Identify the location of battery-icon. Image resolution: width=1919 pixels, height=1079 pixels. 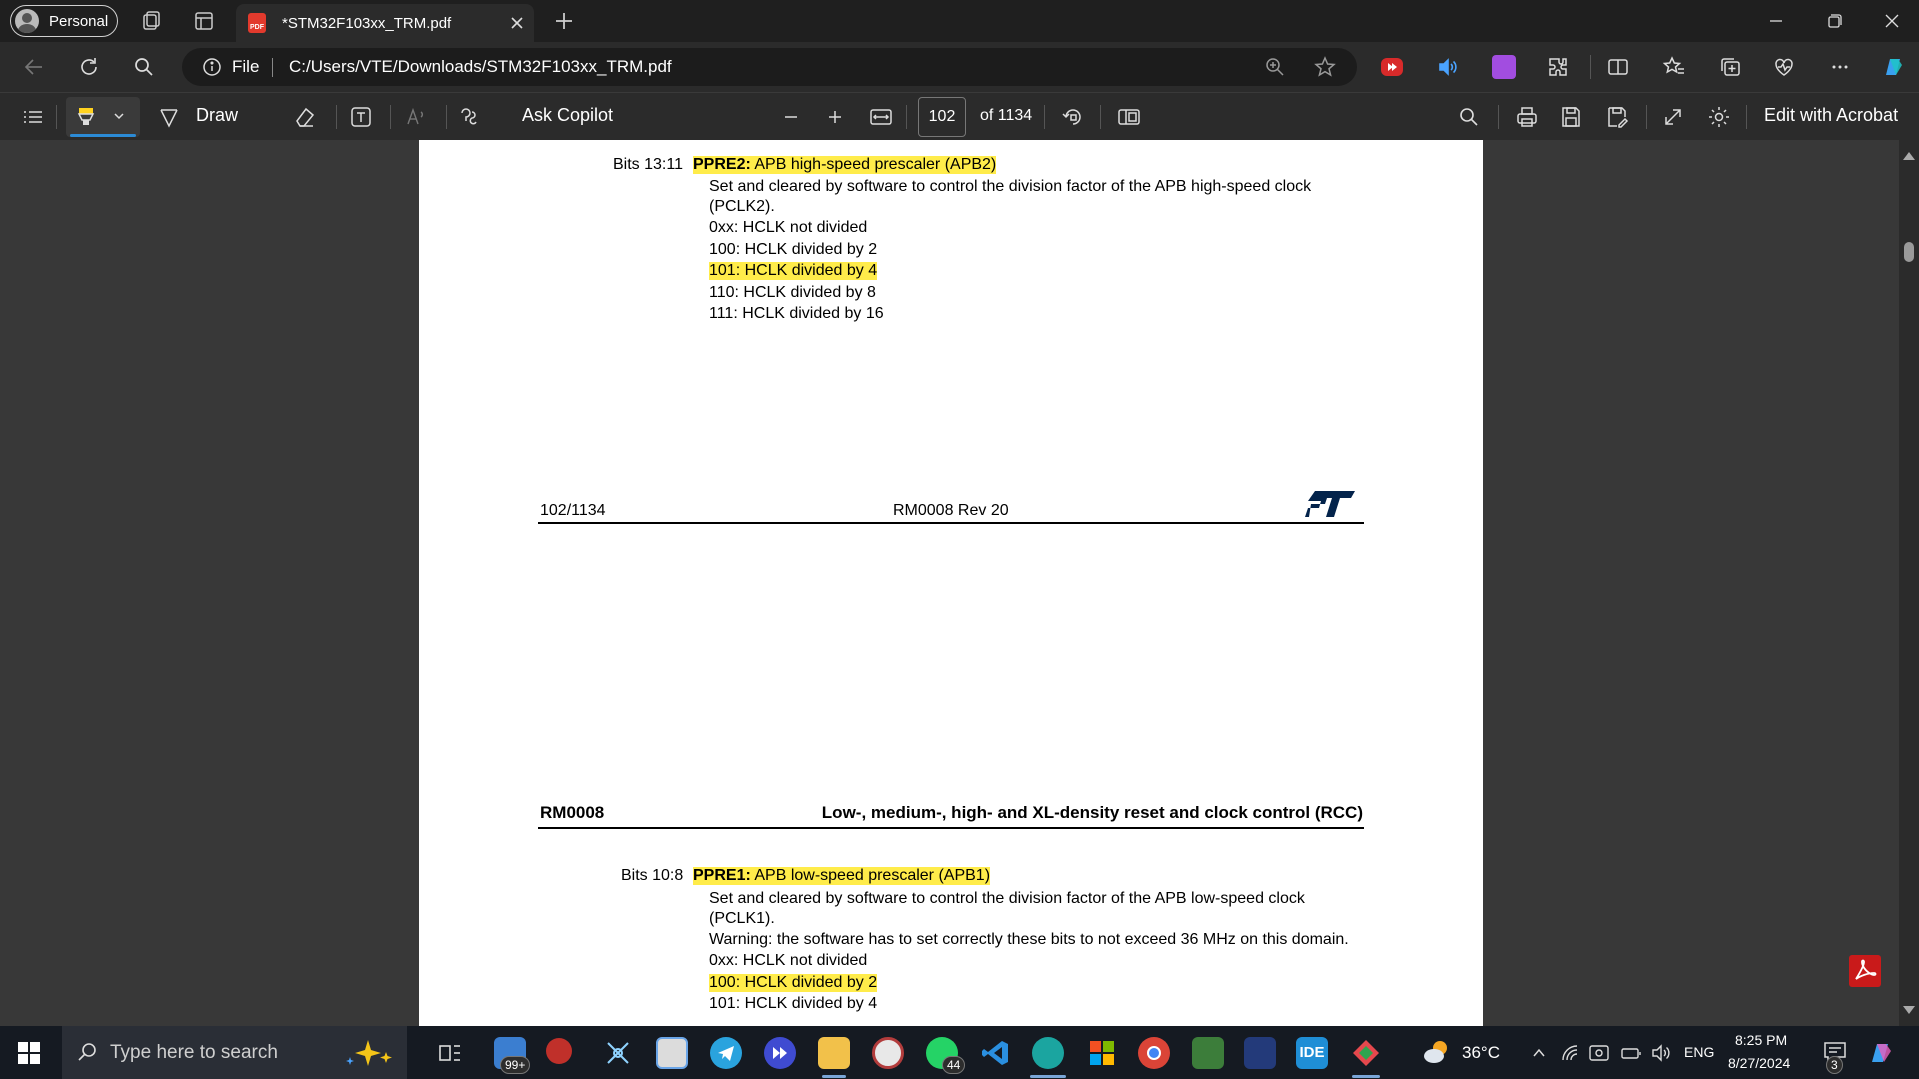
(1631, 1053).